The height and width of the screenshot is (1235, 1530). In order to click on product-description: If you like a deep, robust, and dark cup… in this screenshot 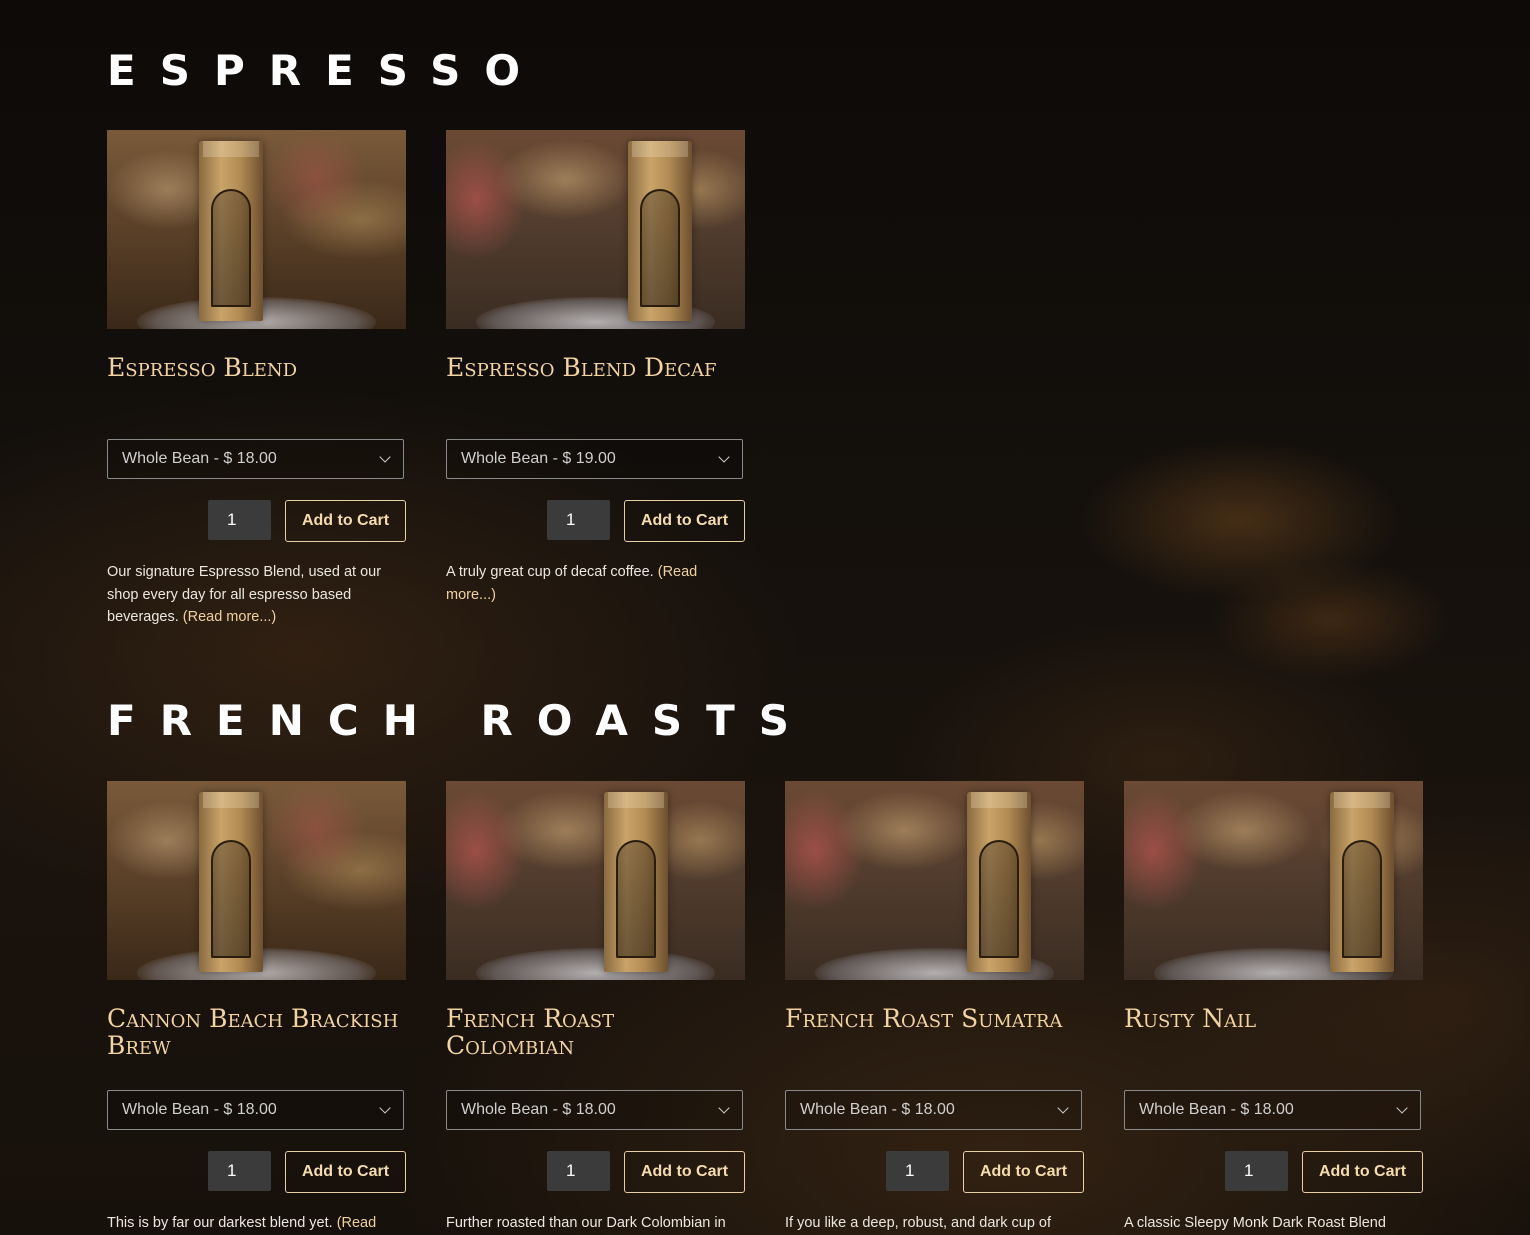, I will do `click(934, 1223)`.